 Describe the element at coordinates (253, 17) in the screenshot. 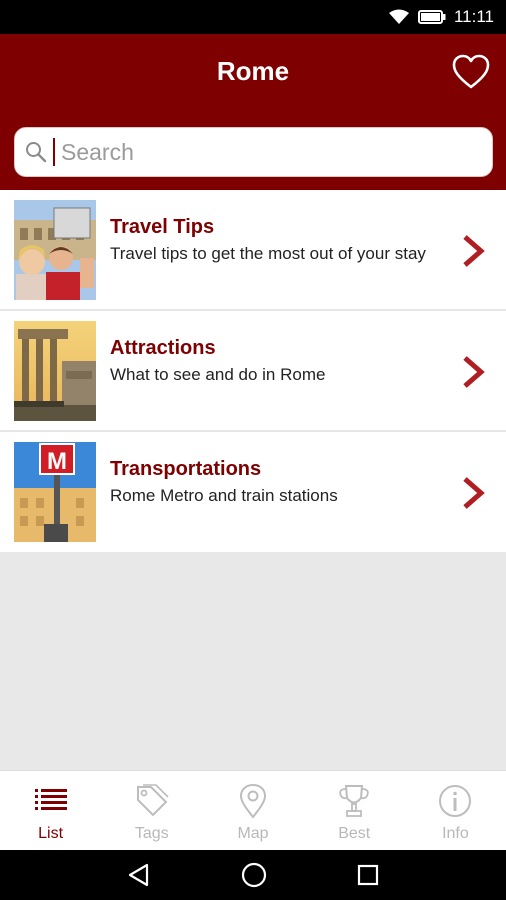

I see `status-bar: 11:11` at that location.